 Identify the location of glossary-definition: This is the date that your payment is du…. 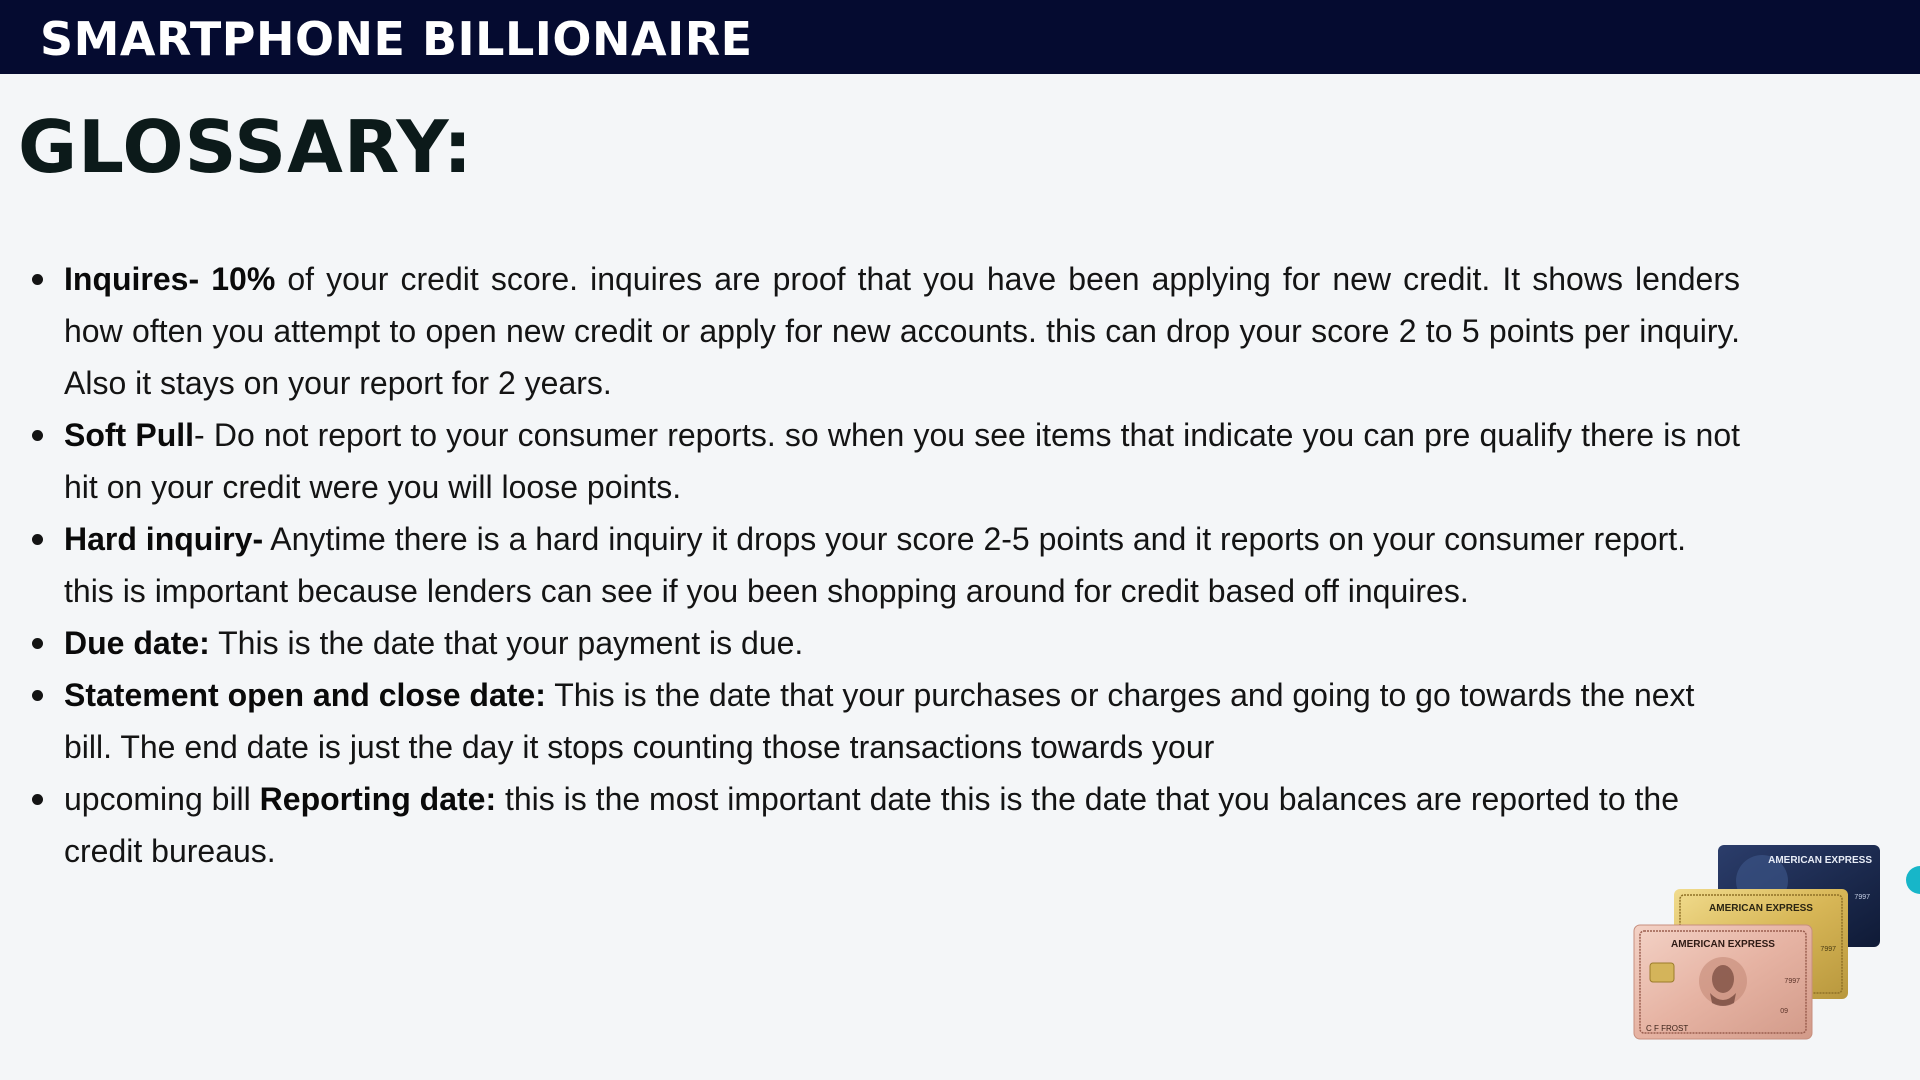
(506, 643).